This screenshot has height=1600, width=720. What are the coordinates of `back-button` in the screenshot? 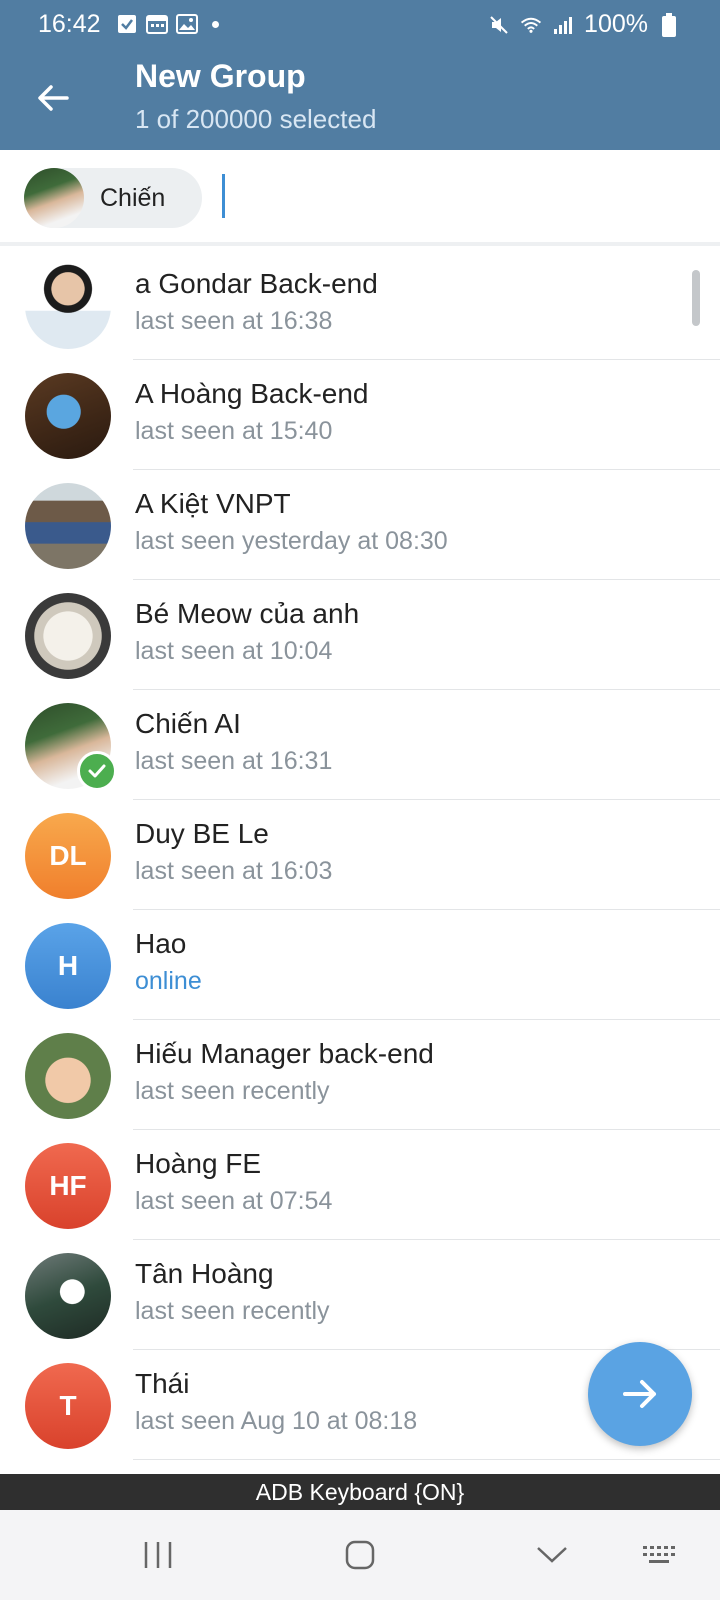 It's located at (53, 98).